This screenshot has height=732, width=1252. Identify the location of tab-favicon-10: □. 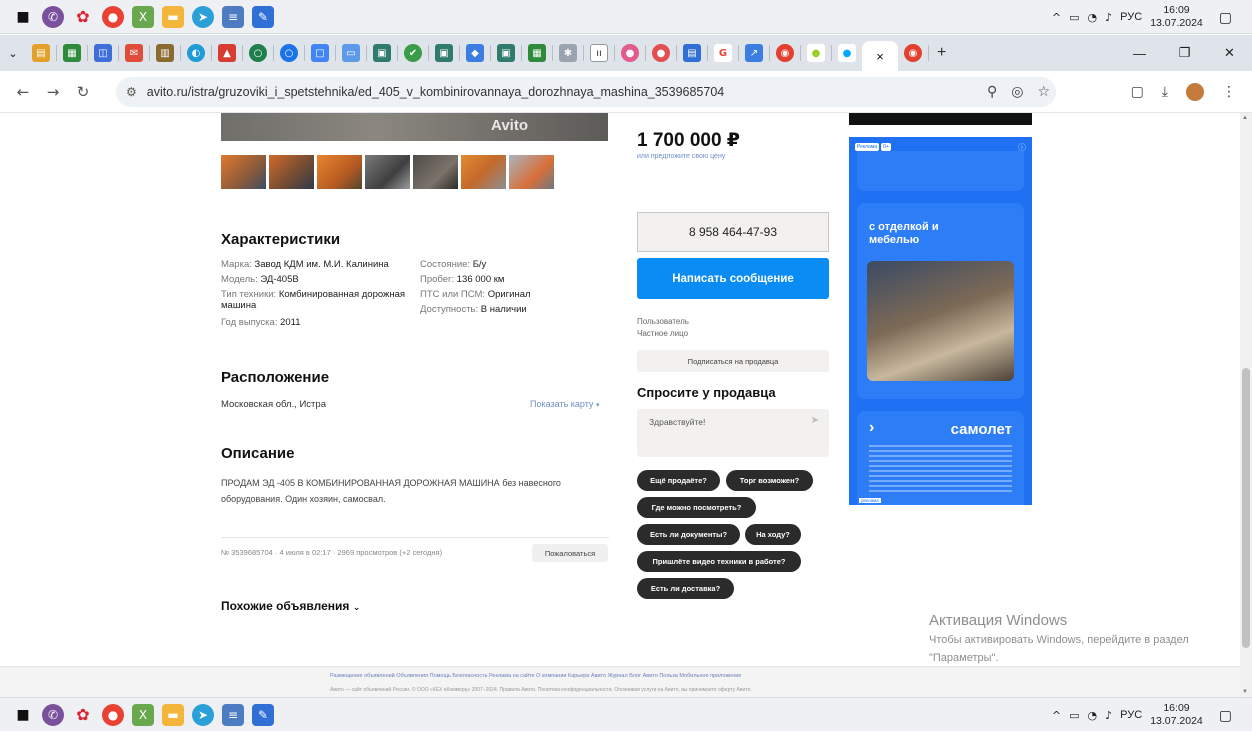
(320, 53).